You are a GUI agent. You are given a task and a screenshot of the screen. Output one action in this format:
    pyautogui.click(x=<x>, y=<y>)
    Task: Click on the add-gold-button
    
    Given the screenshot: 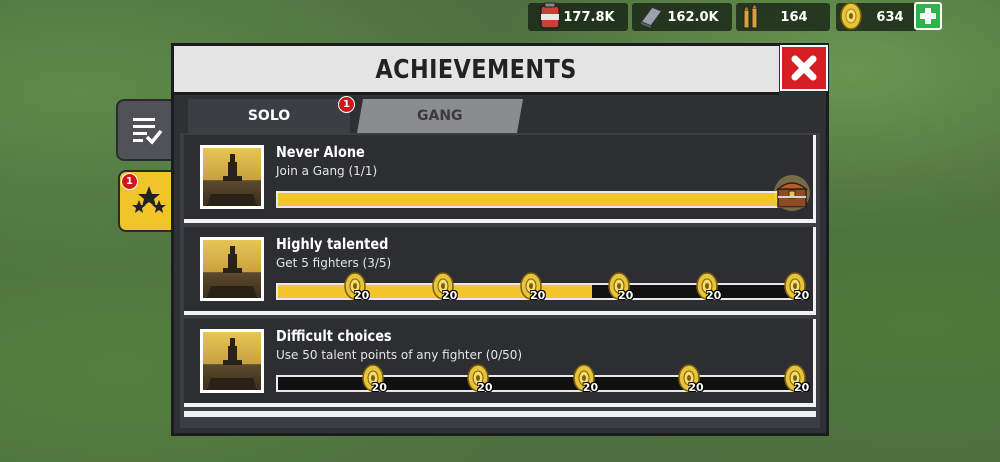 What is the action you would take?
    pyautogui.click(x=928, y=16)
    